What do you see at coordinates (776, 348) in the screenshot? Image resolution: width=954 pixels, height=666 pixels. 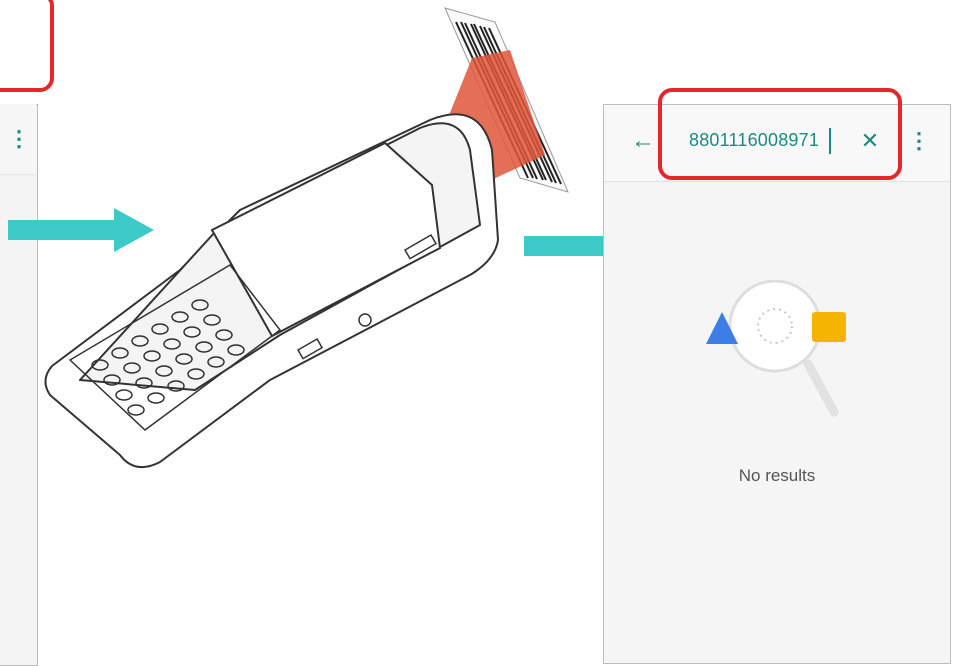 I see `no-results-illustration` at bounding box center [776, 348].